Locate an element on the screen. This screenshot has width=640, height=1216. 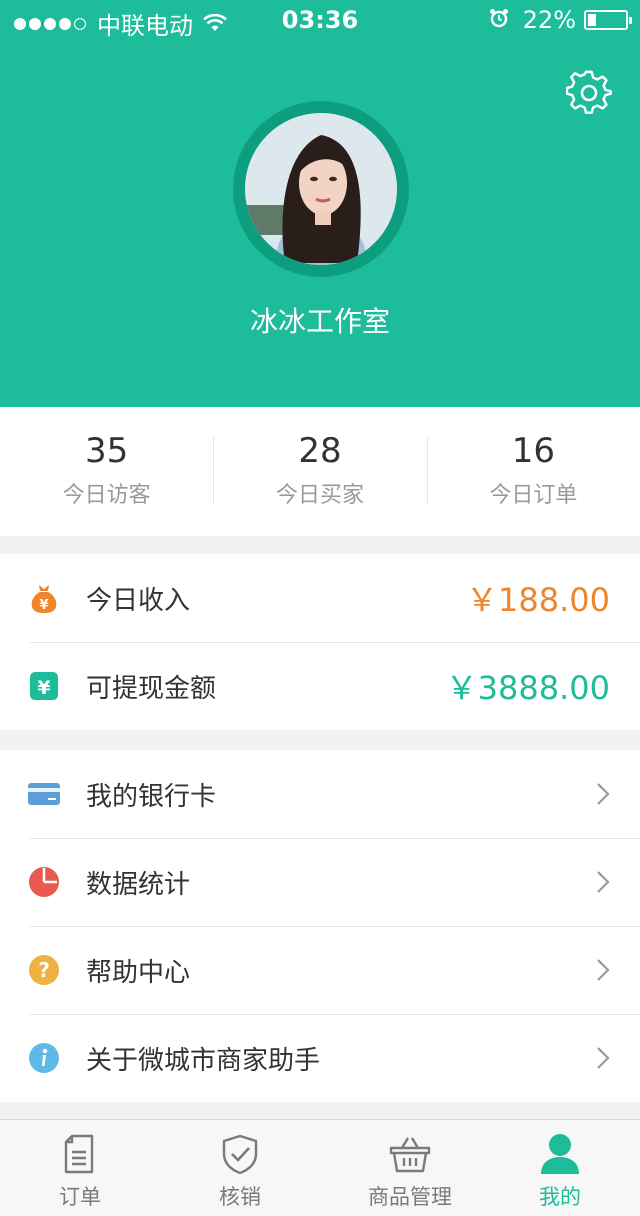
stat-value: 16 is located at coordinates (533, 451).